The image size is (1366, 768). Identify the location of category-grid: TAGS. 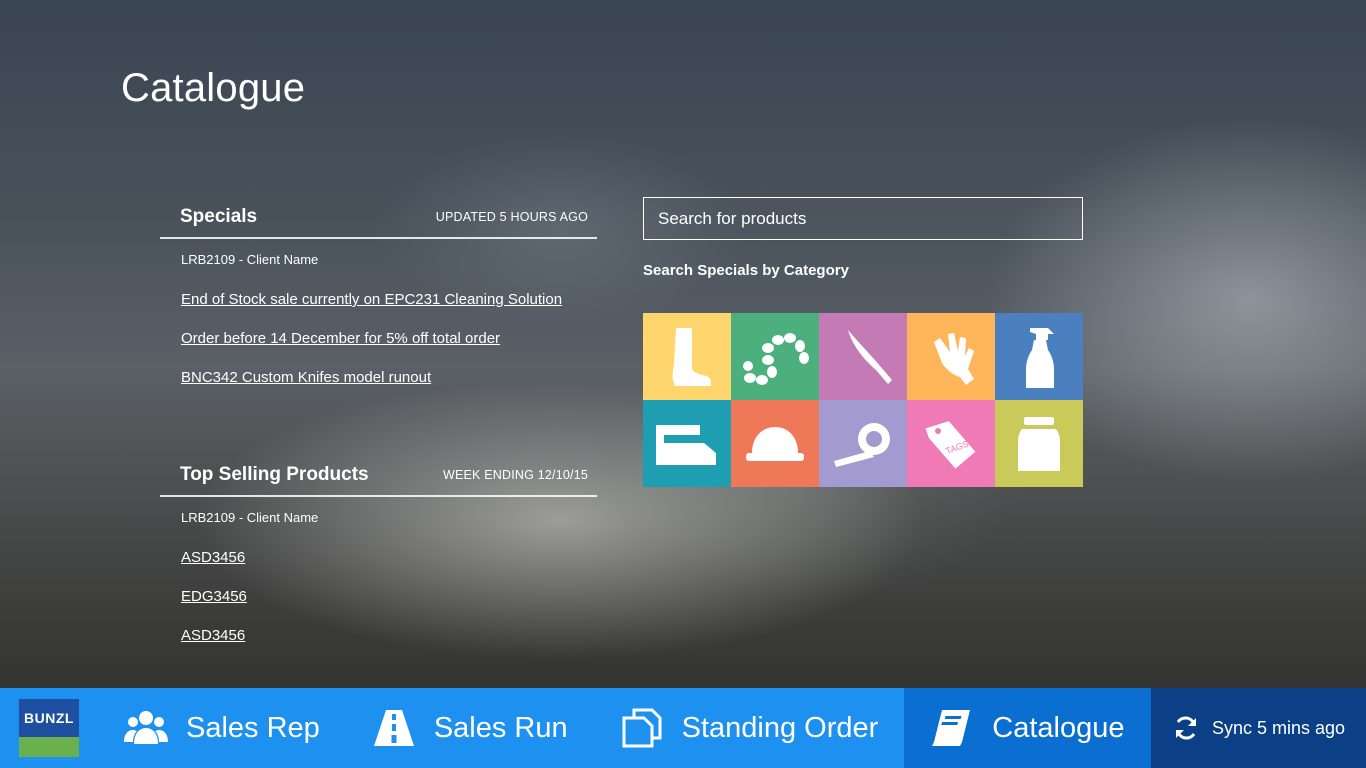
(863, 400).